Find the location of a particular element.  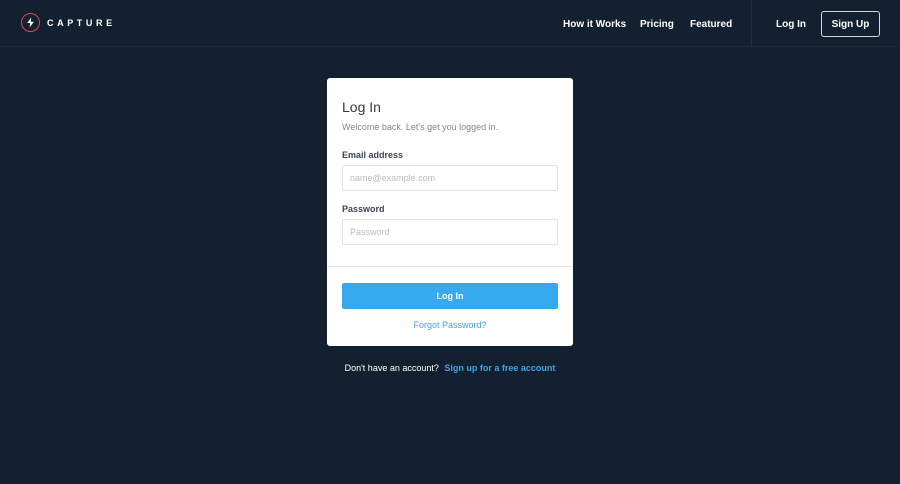

nav-log-in: Log In is located at coordinates (791, 24).